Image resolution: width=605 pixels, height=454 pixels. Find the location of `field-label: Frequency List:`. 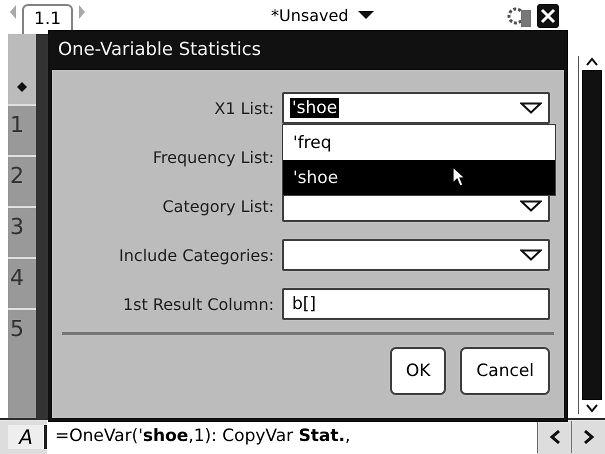

field-label: Frequency List: is located at coordinates (213, 157).